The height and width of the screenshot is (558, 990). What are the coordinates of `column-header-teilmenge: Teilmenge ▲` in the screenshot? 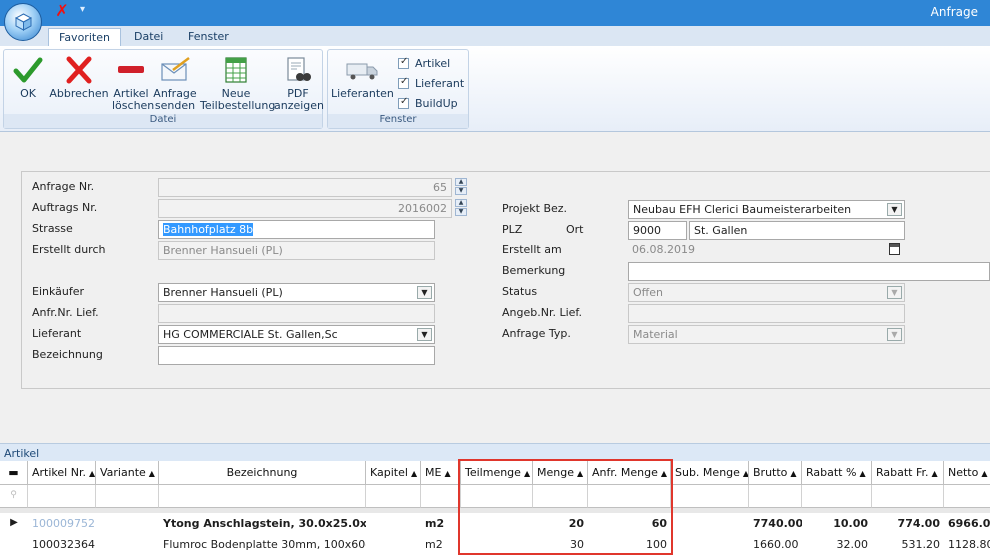 It's located at (497, 473).